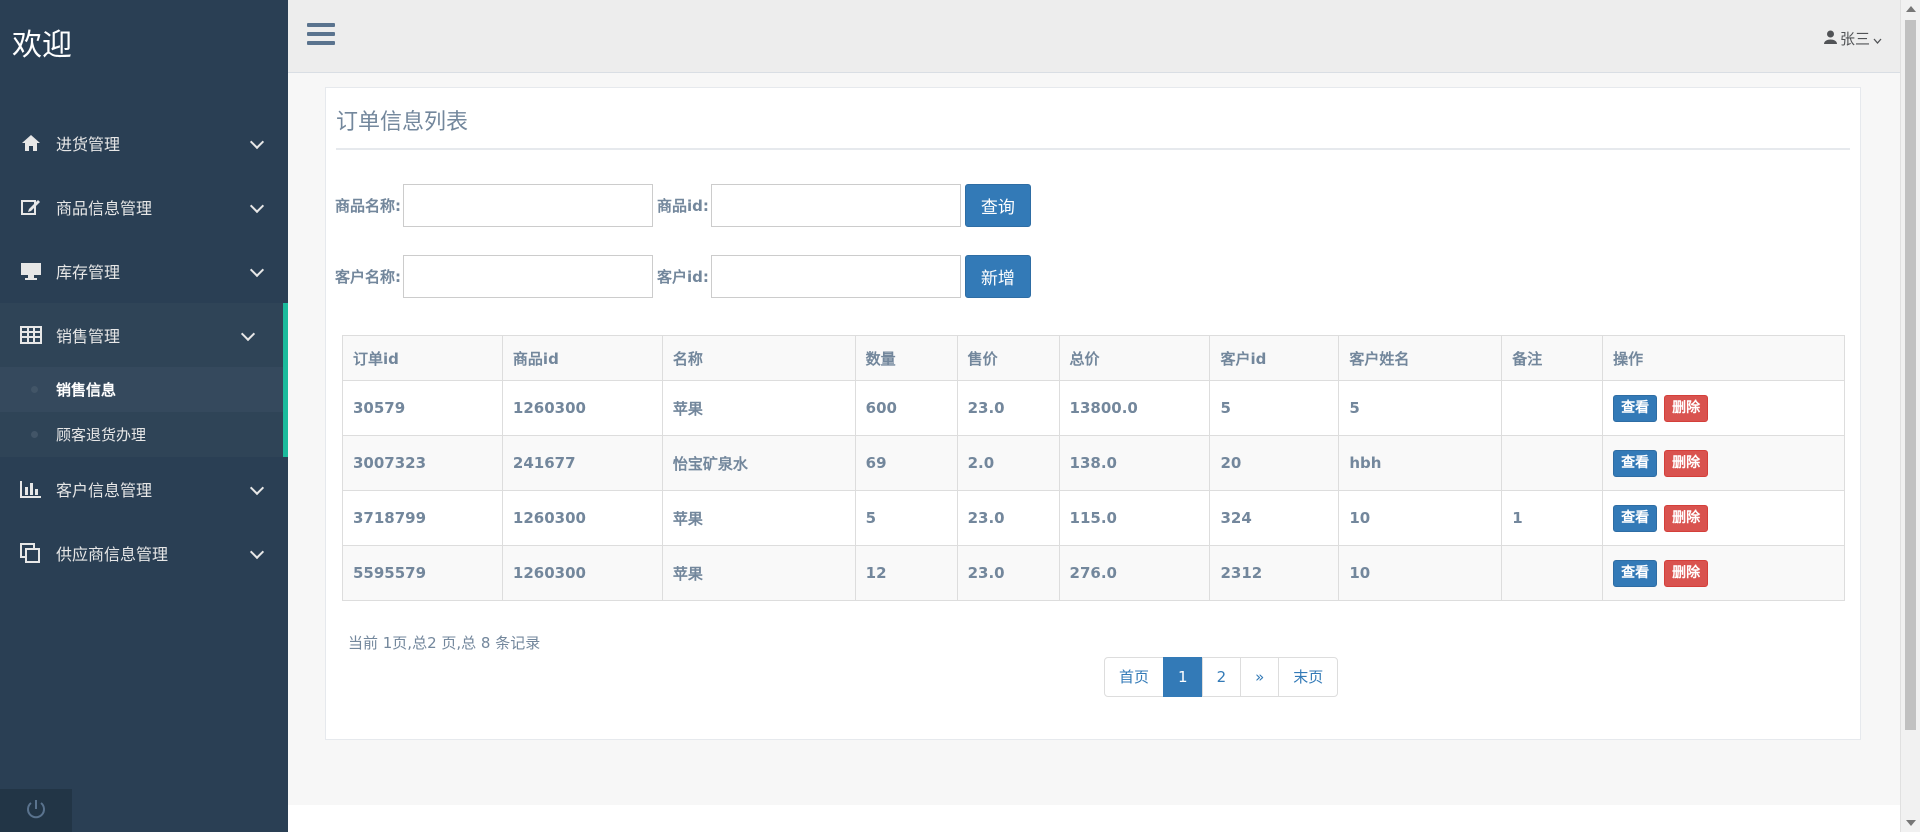 Image resolution: width=1920 pixels, height=832 pixels. Describe the element at coordinates (906, 463) in the screenshot. I see `qty-cell: 69` at that location.